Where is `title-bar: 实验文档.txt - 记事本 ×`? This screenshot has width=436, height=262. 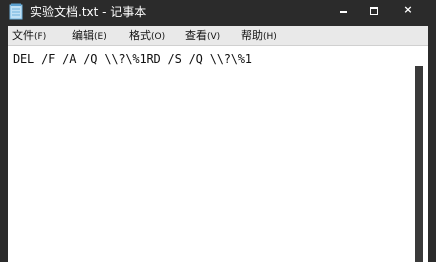 title-bar: 实验文档.txt - 记事本 × is located at coordinates (218, 12).